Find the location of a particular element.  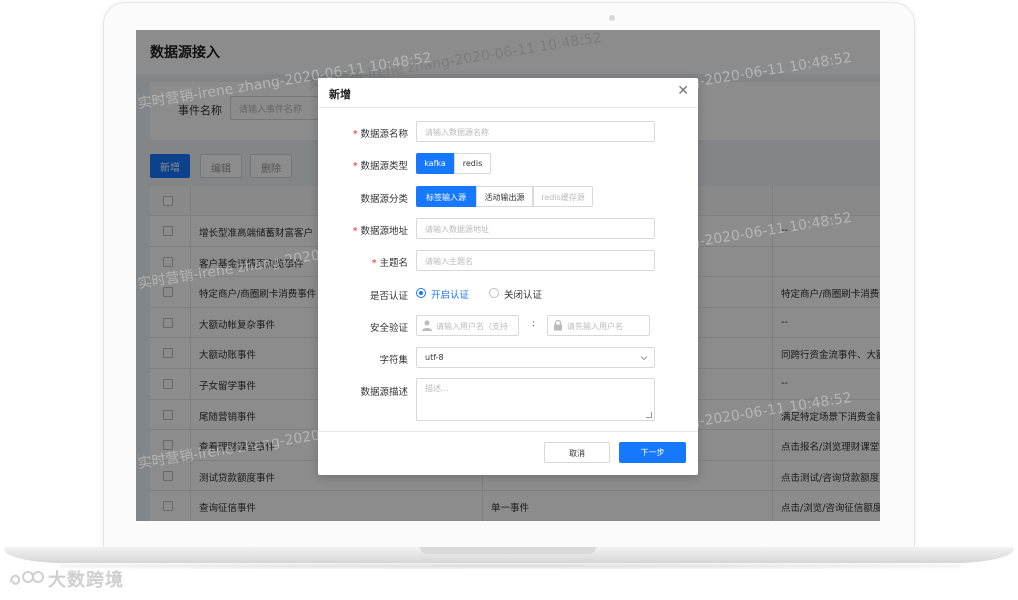

category-label: 数据源分类 is located at coordinates (384, 199).